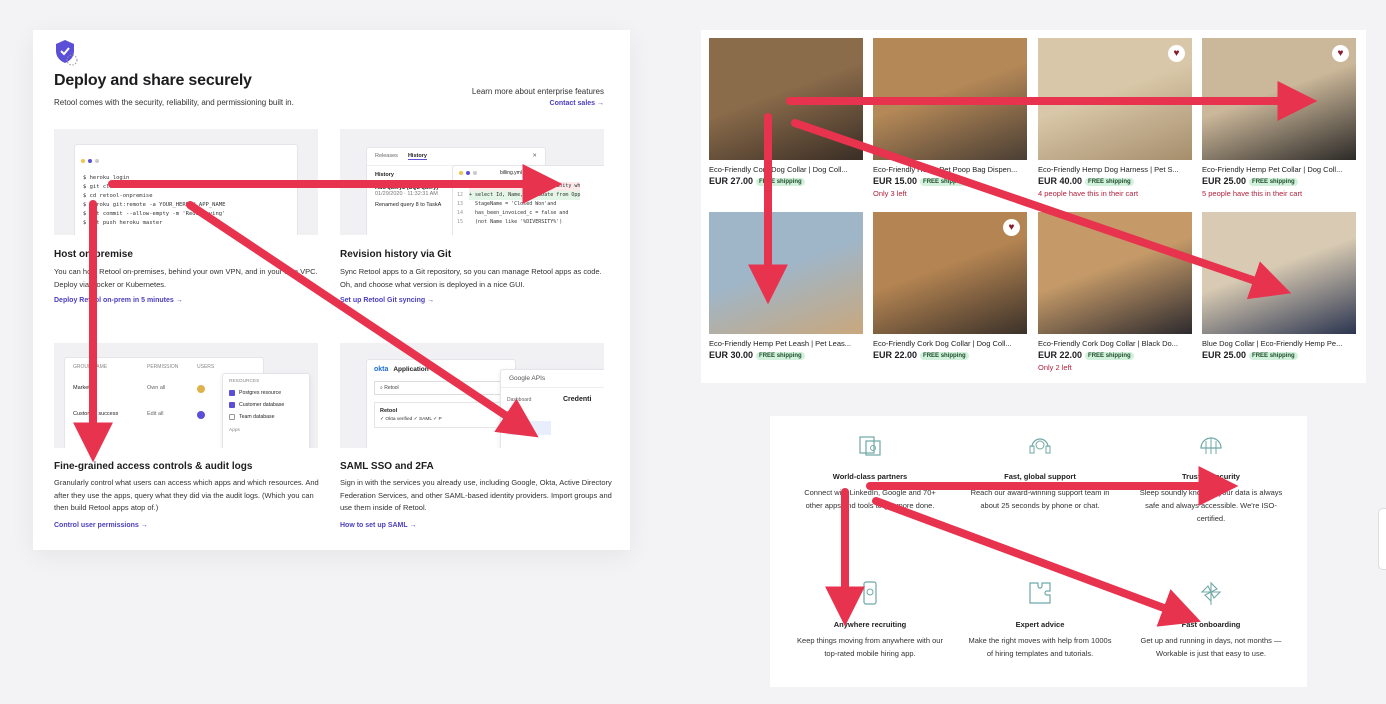  I want to click on product-price: EUR 30.00 FREE shipping, so click(786, 355).